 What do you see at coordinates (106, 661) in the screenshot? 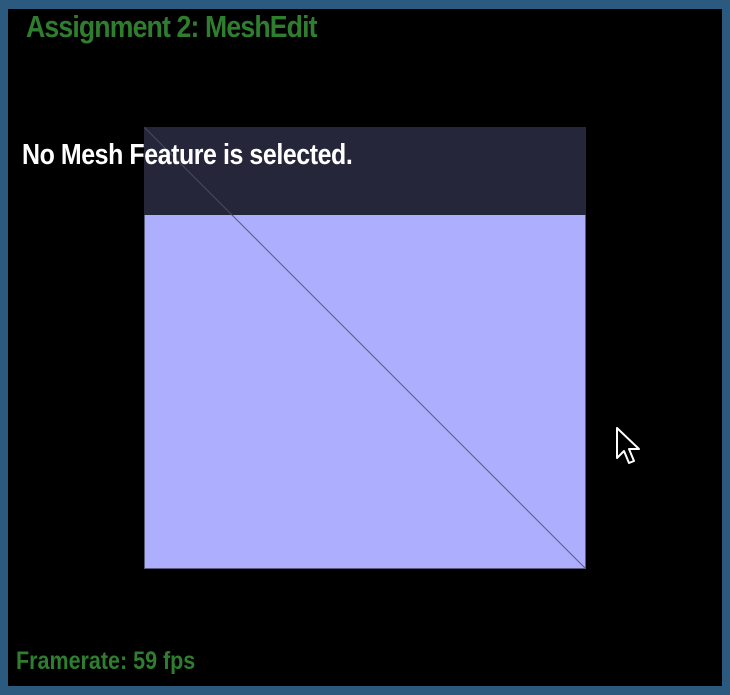
I see `framerate-readout: Framerate: 59 fps` at bounding box center [106, 661].